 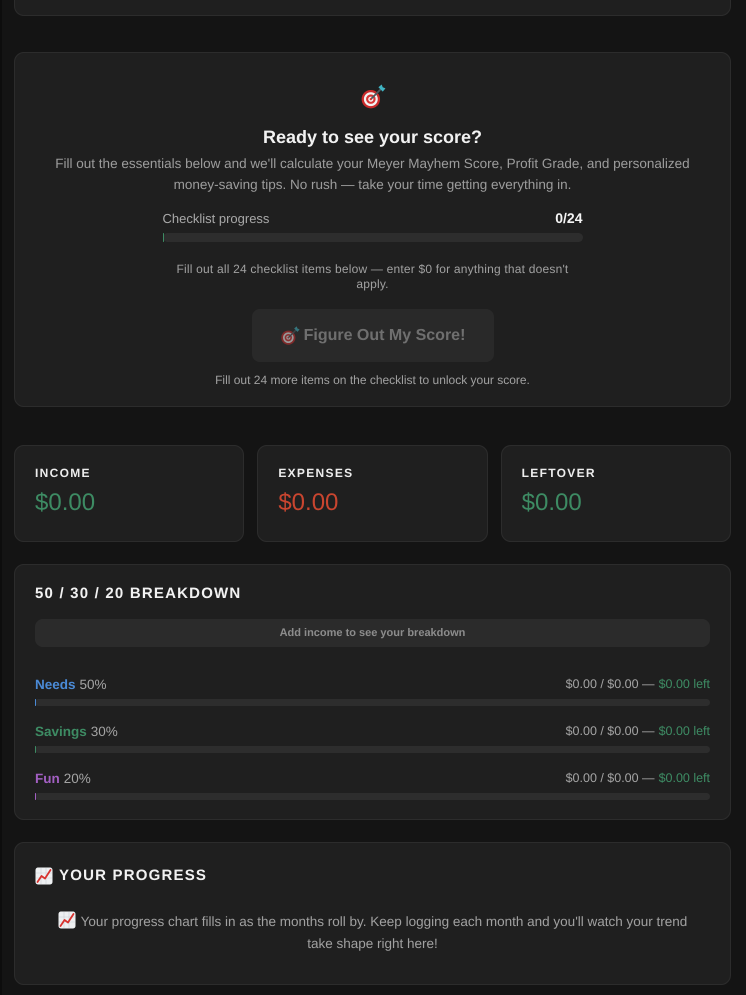 What do you see at coordinates (316, 473) in the screenshot?
I see `stat-label: EXPENSES` at bounding box center [316, 473].